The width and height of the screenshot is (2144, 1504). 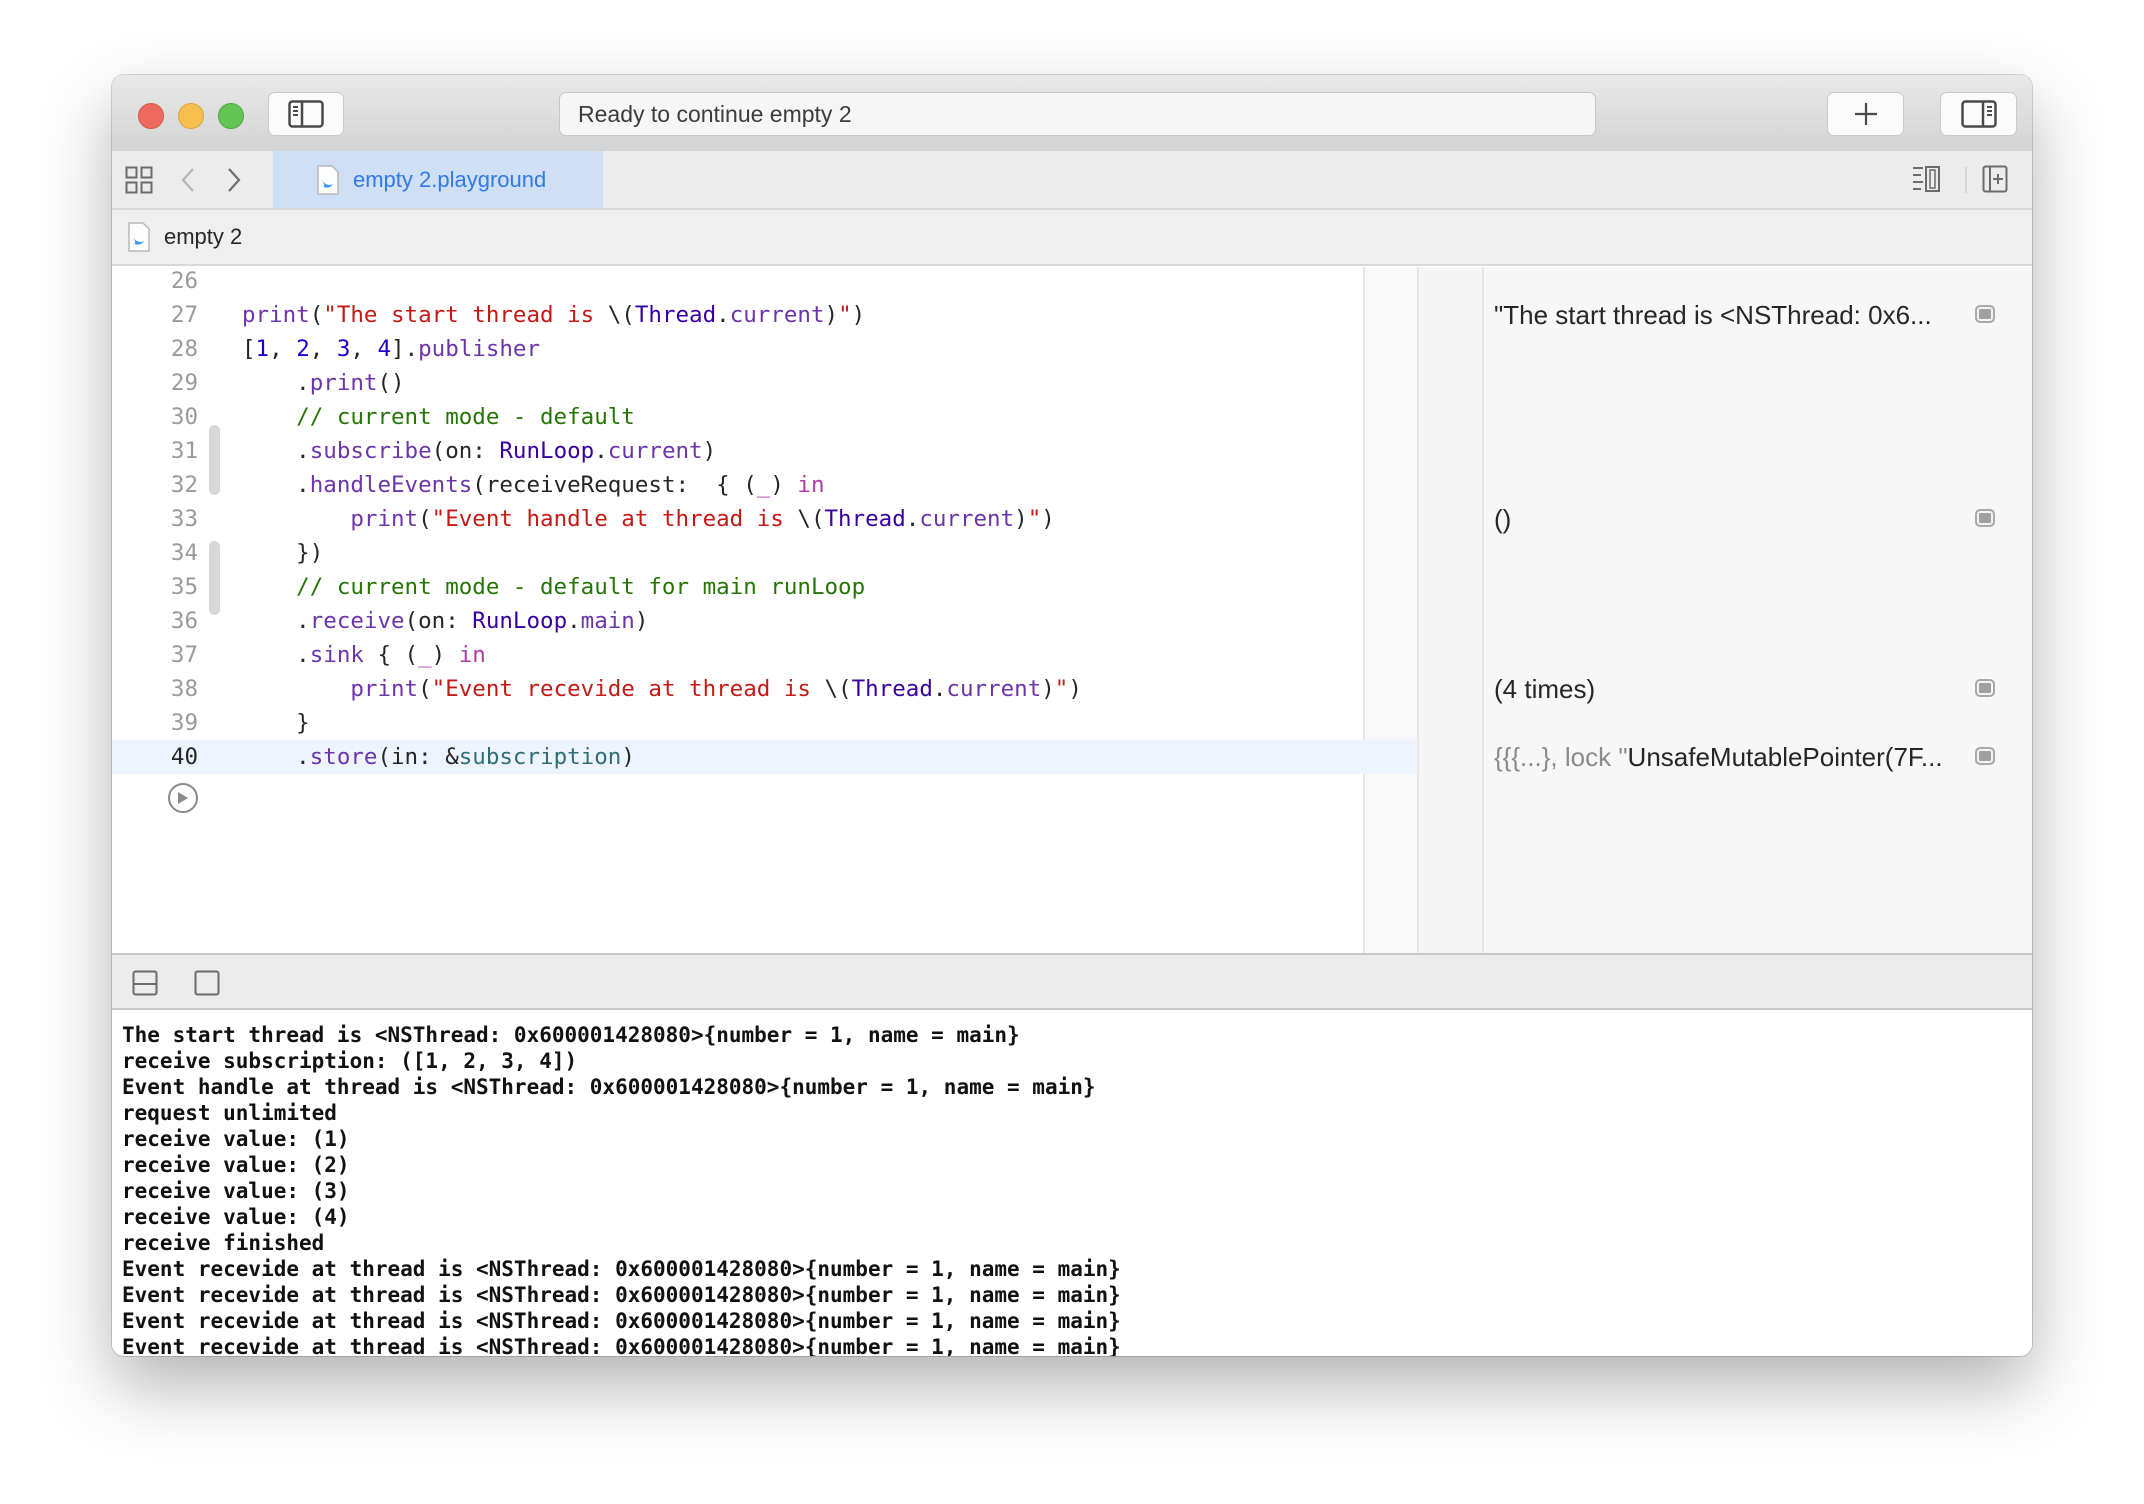 What do you see at coordinates (764, 417) in the screenshot?
I see `code-line: 30 // current mode - default` at bounding box center [764, 417].